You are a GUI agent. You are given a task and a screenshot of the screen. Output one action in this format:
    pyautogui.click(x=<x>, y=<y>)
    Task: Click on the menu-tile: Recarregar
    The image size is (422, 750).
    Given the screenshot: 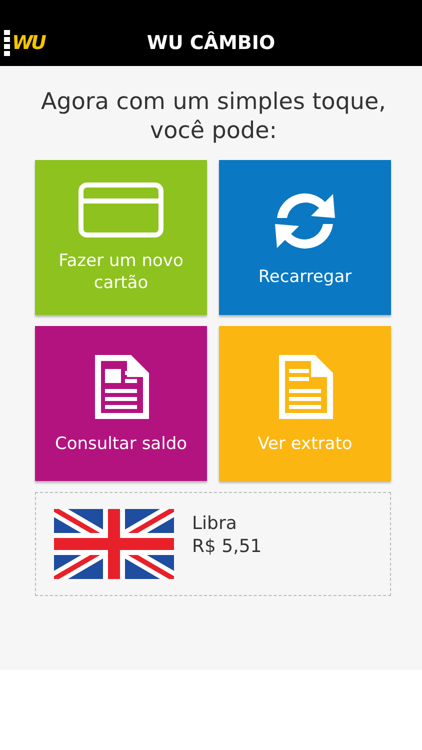 What is the action you would take?
    pyautogui.click(x=305, y=237)
    